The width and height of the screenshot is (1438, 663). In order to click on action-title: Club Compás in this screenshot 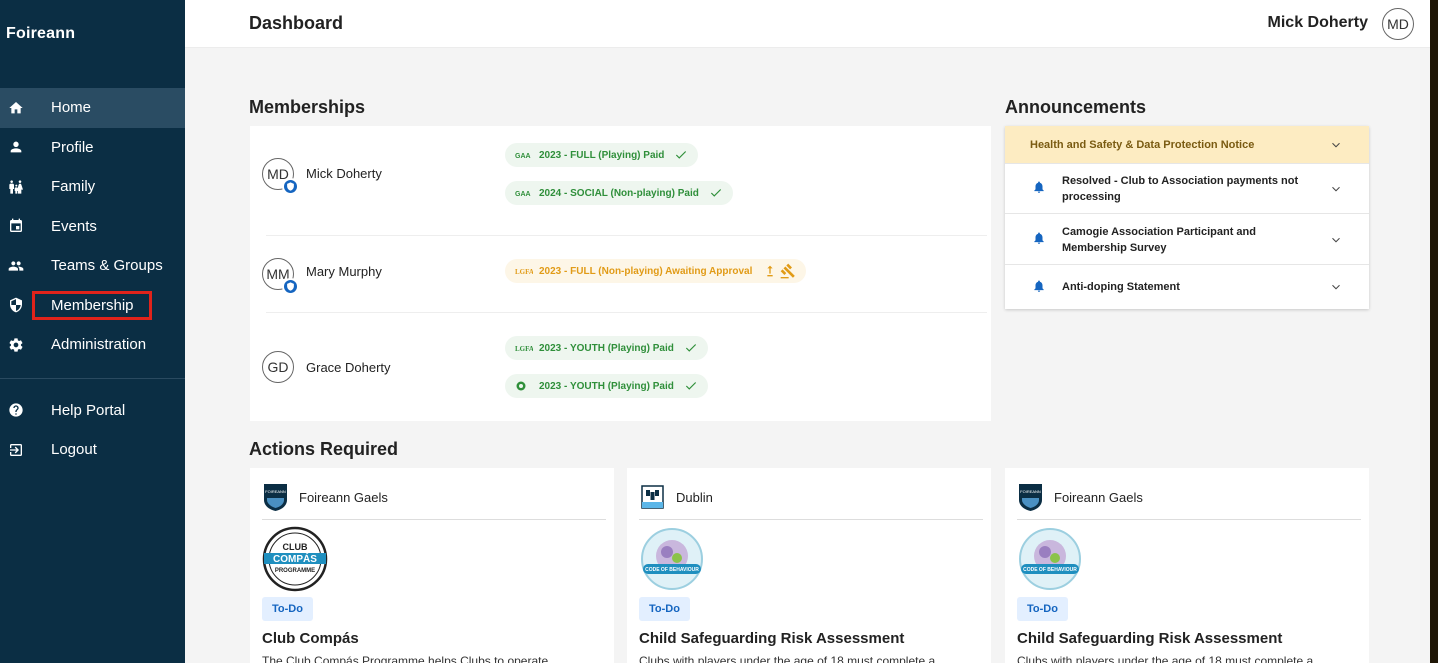, I will do `click(310, 638)`.